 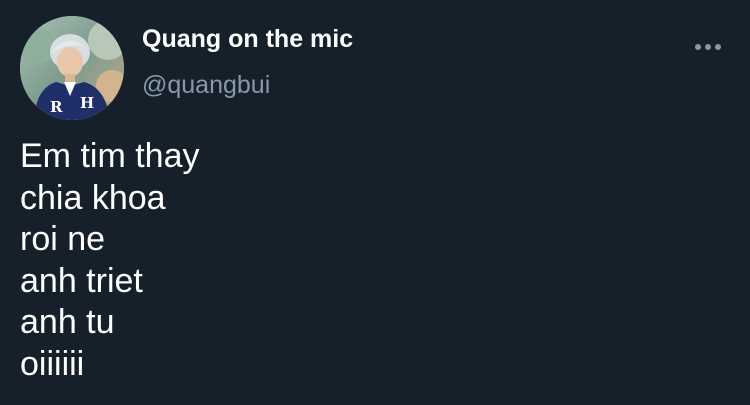 I want to click on author-handle: @quangbui, so click(x=206, y=85).